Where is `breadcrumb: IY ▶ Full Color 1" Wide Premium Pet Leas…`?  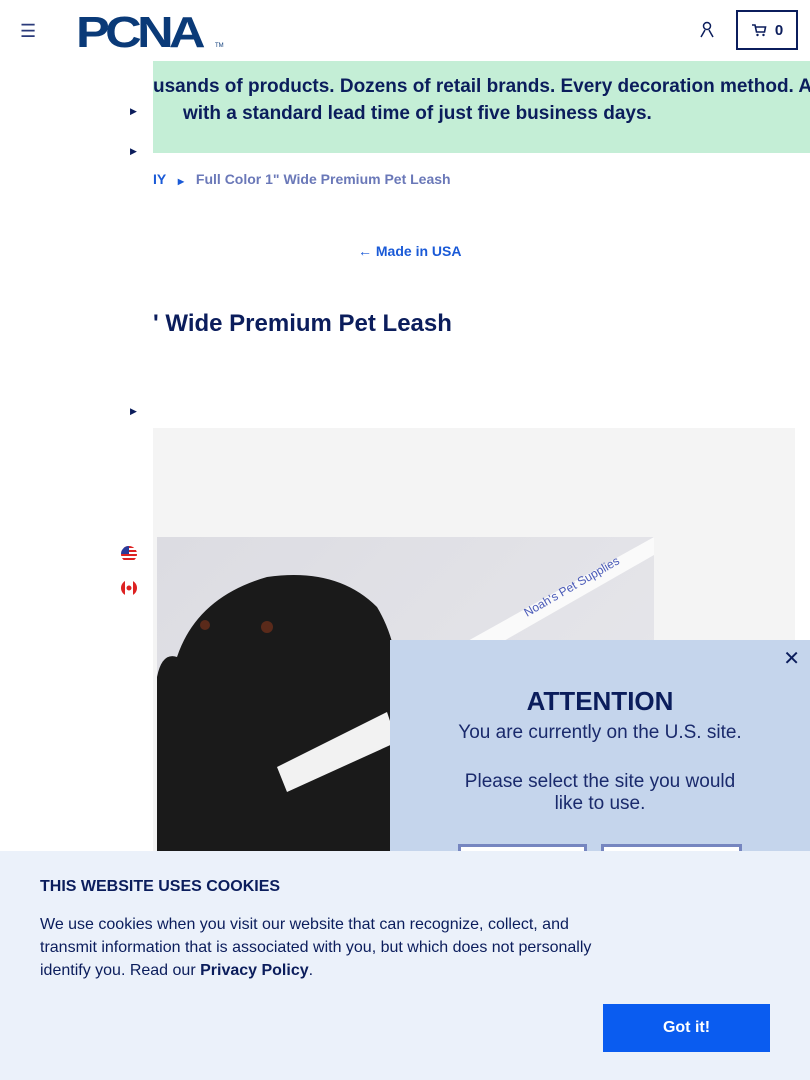 breadcrumb: IY ▶ Full Color 1" Wide Premium Pet Leas… is located at coordinates (302, 179).